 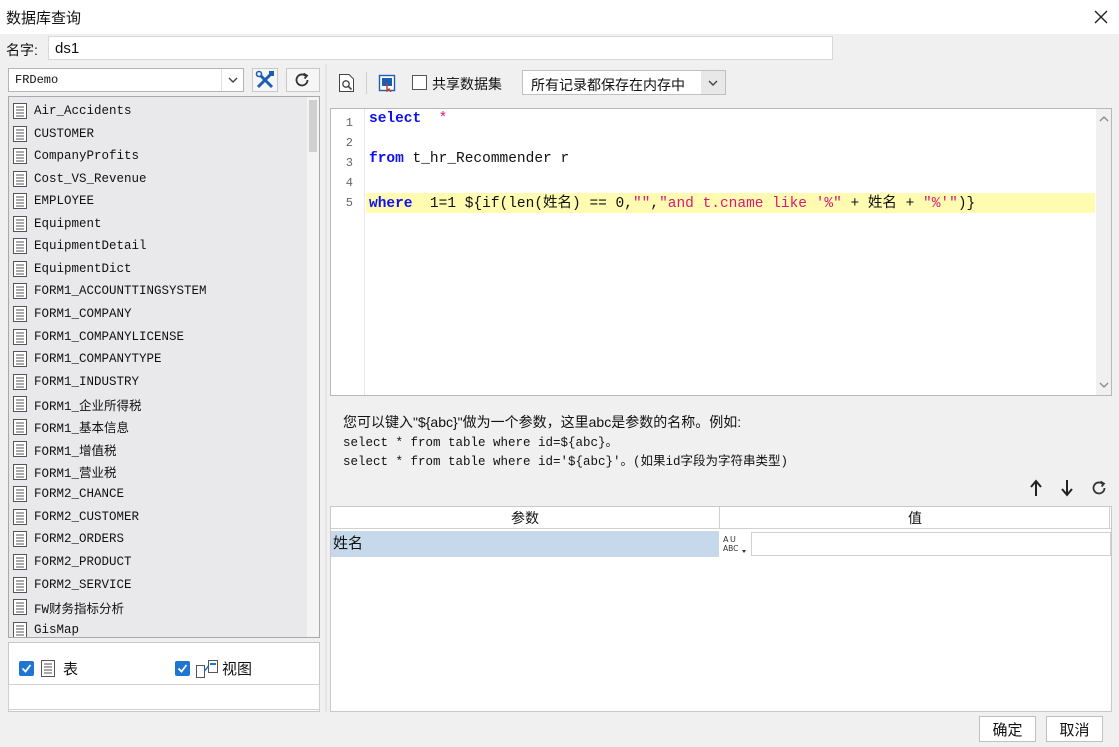 What do you see at coordinates (915, 517) in the screenshot?
I see `column-header-value: 值` at bounding box center [915, 517].